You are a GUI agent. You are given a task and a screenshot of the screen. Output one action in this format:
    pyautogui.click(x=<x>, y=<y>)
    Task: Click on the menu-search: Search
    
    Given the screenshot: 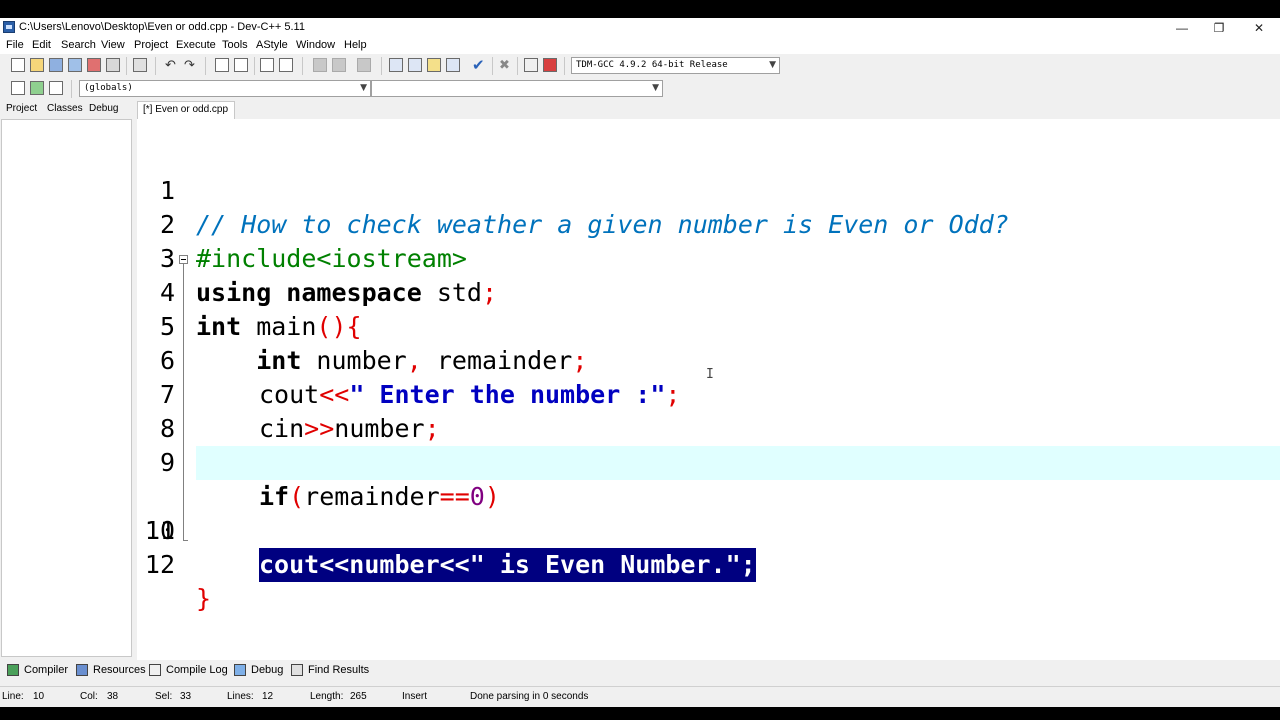 What is the action you would take?
    pyautogui.click(x=78, y=45)
    